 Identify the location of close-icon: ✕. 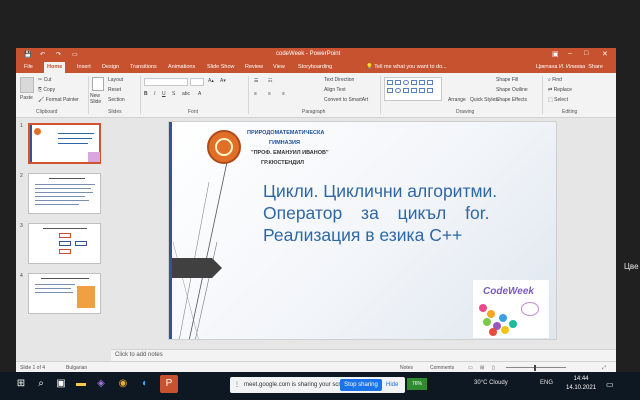
(605, 54).